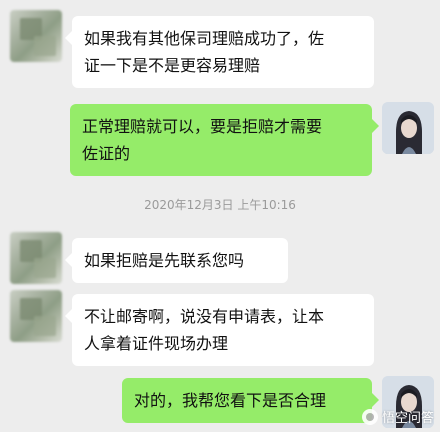 The width and height of the screenshot is (440, 432). I want to click on watermark: 悟空问答, so click(397, 416).